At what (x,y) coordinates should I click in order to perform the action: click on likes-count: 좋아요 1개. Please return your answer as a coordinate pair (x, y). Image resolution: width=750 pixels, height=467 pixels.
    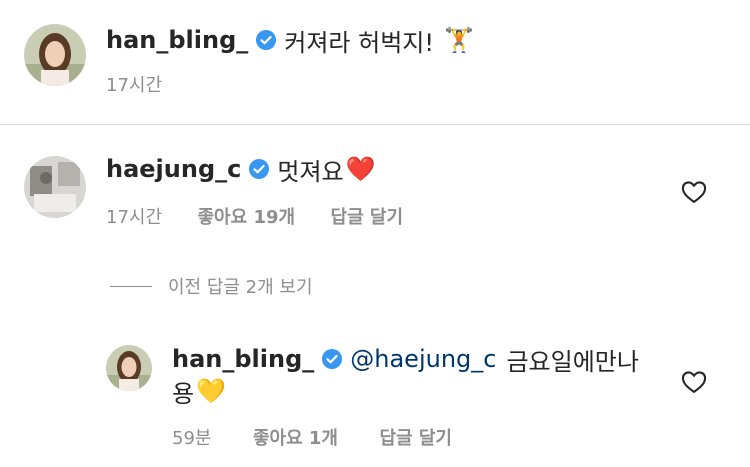
    Looking at the image, I should click on (295, 438).